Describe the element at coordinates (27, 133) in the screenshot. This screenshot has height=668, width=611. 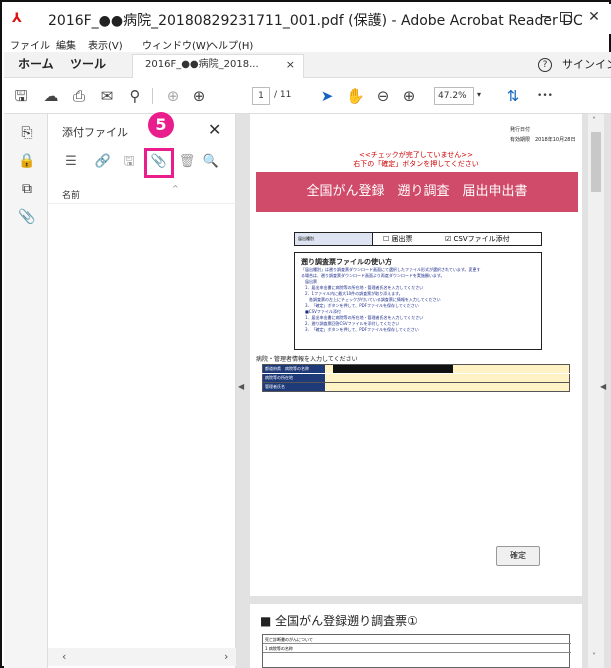
I see `page-thumbnails-icon: ⎘` at that location.